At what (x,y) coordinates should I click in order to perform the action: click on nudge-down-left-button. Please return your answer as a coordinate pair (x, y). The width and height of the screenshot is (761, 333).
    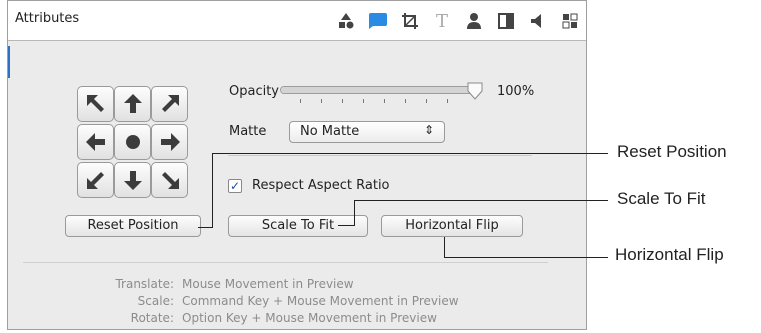
    Looking at the image, I should click on (95, 180).